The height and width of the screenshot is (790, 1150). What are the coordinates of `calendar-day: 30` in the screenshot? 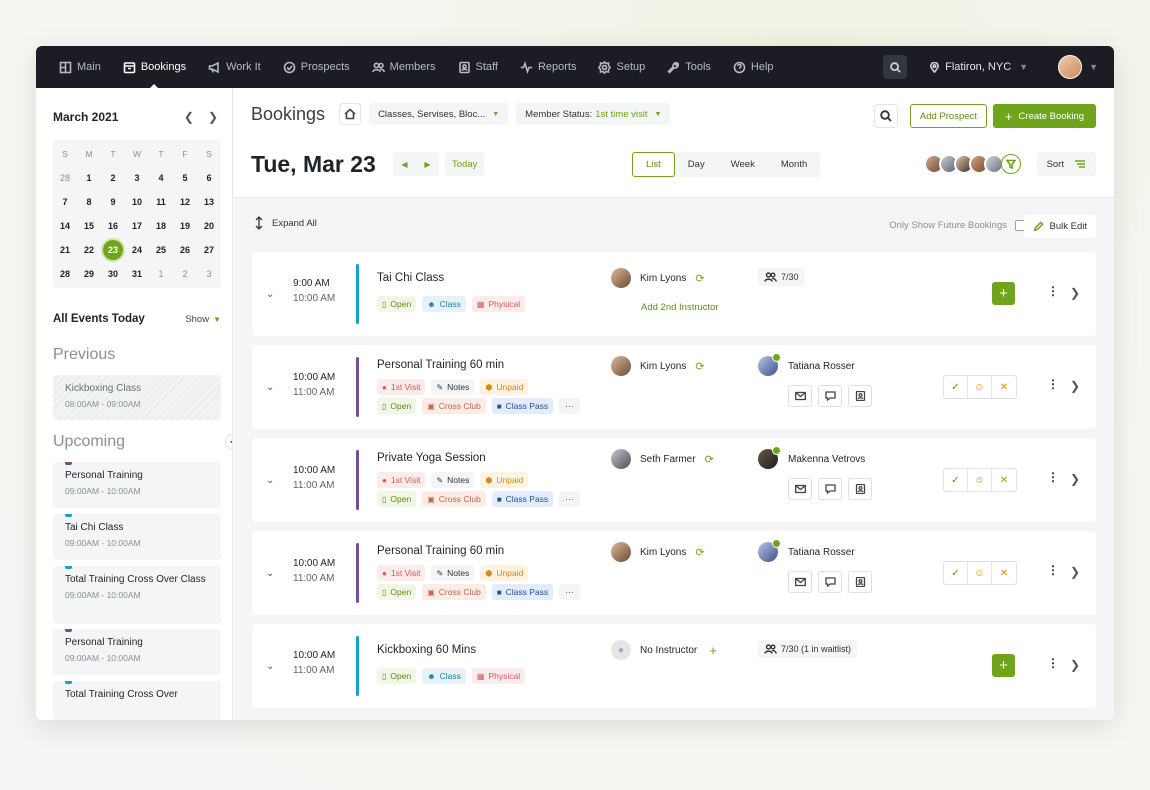 It's located at (113, 274).